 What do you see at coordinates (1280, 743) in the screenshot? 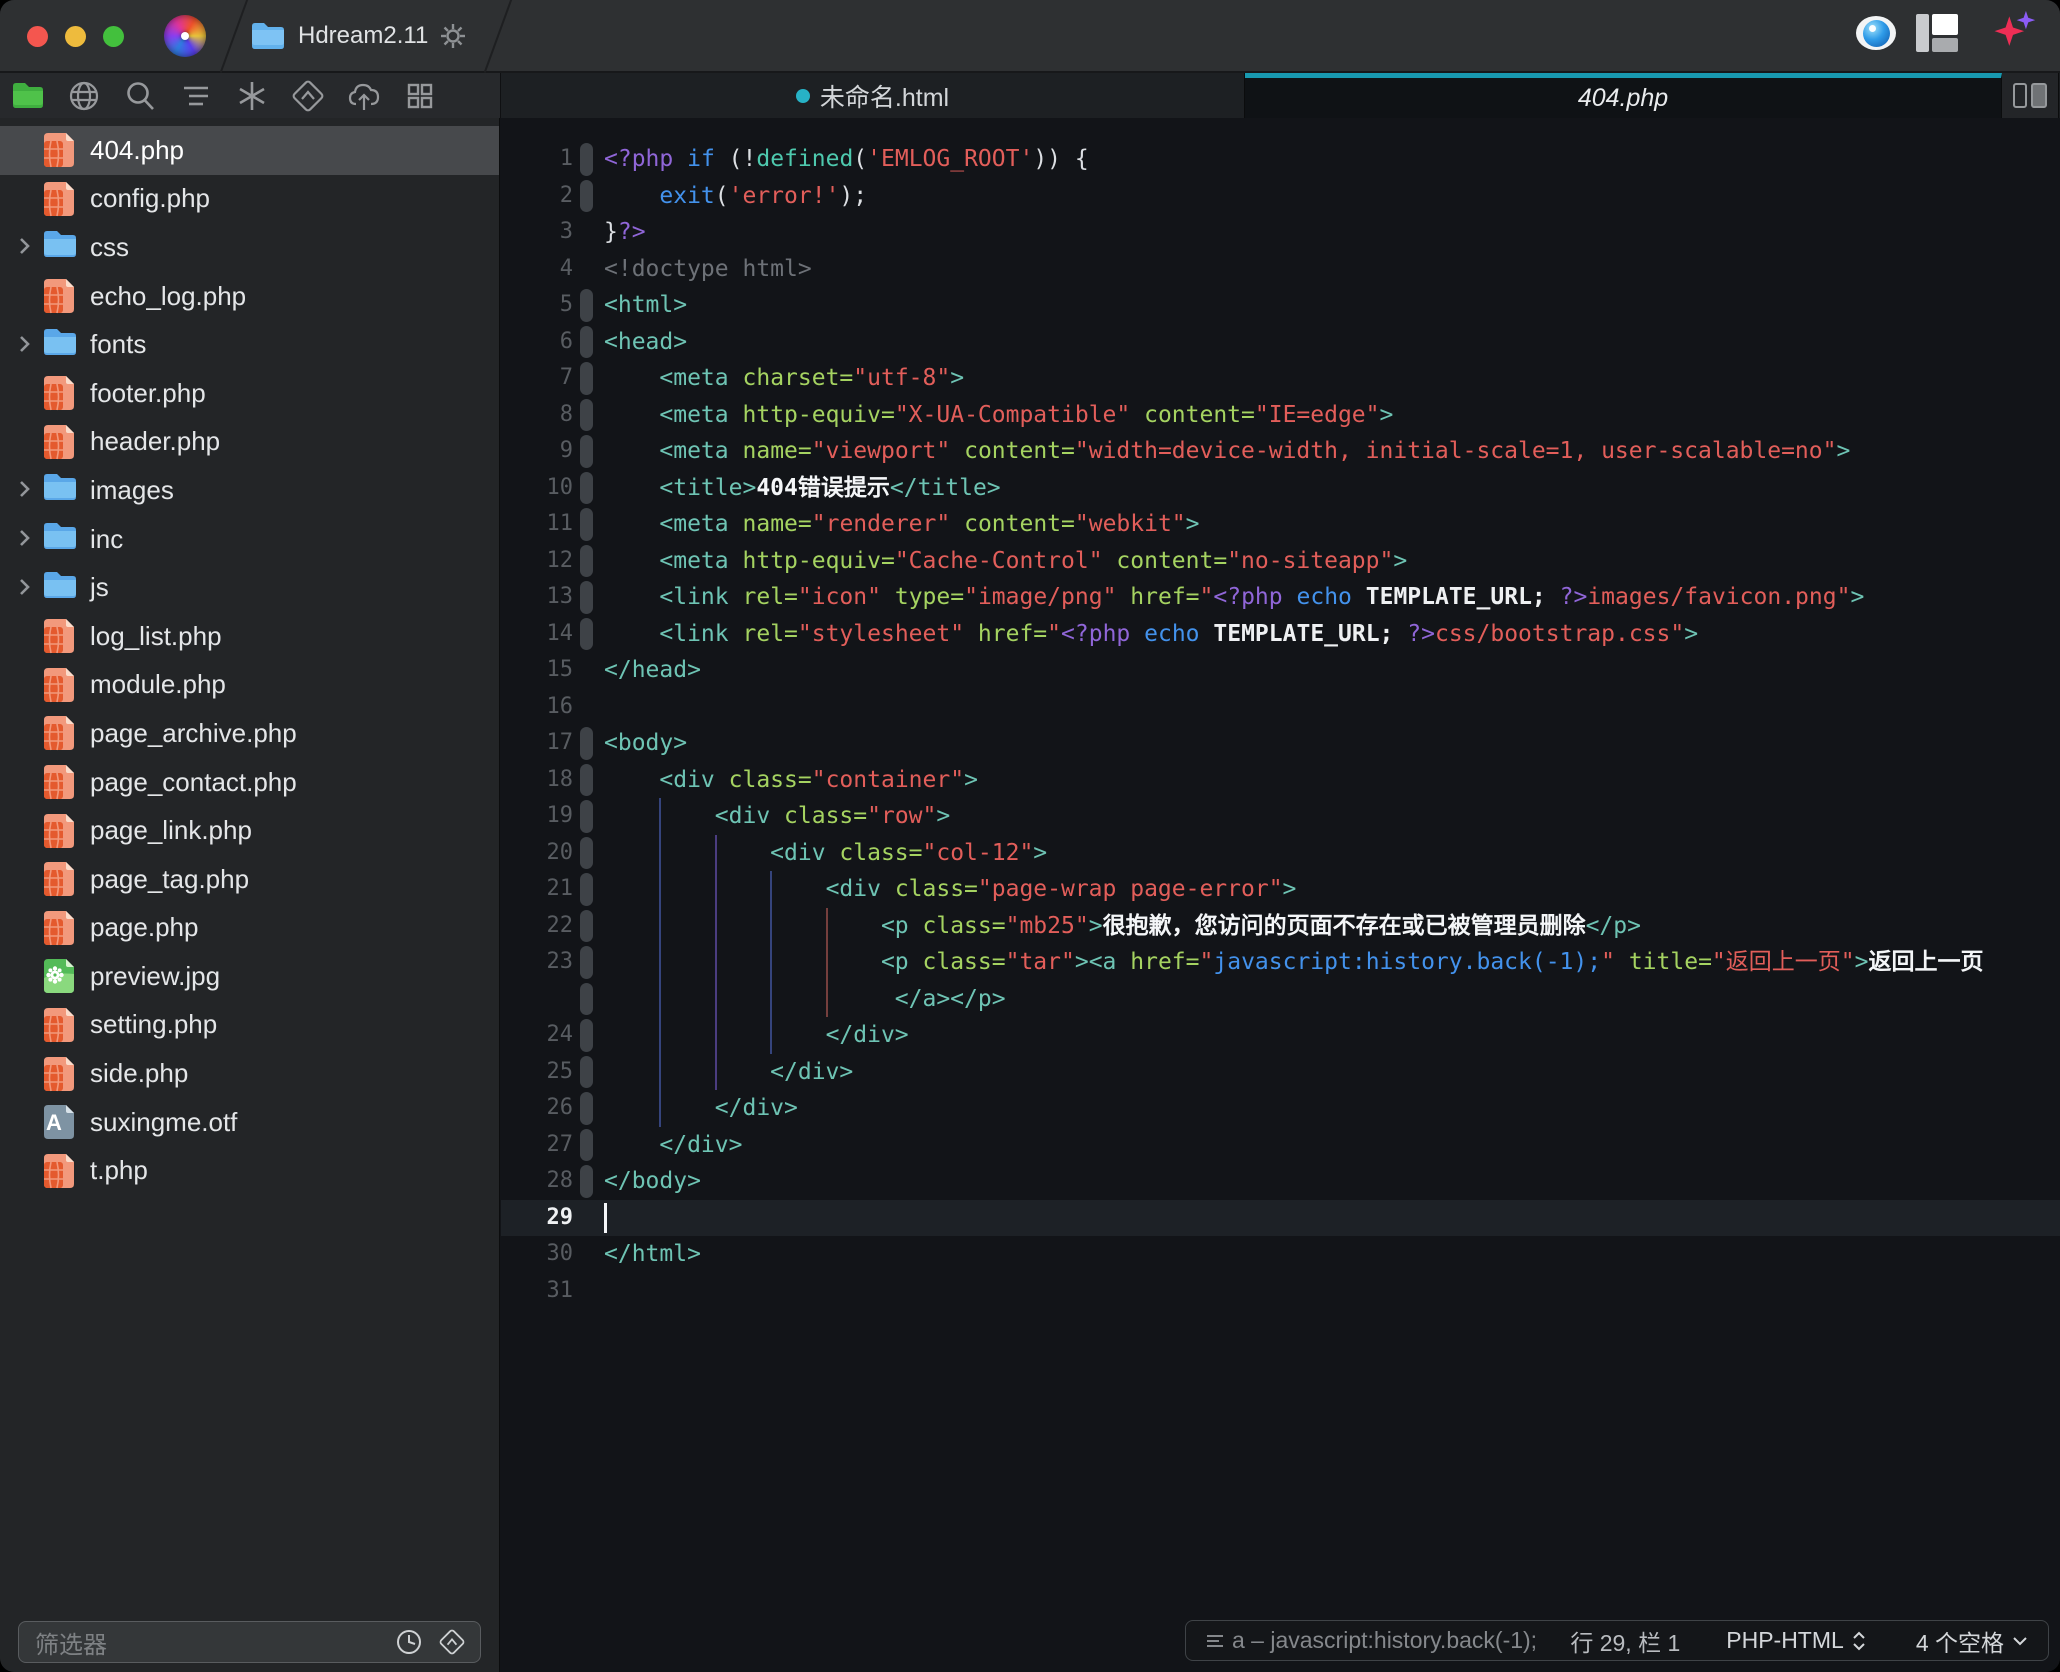
I see `code-line-17: 17 <body>` at bounding box center [1280, 743].